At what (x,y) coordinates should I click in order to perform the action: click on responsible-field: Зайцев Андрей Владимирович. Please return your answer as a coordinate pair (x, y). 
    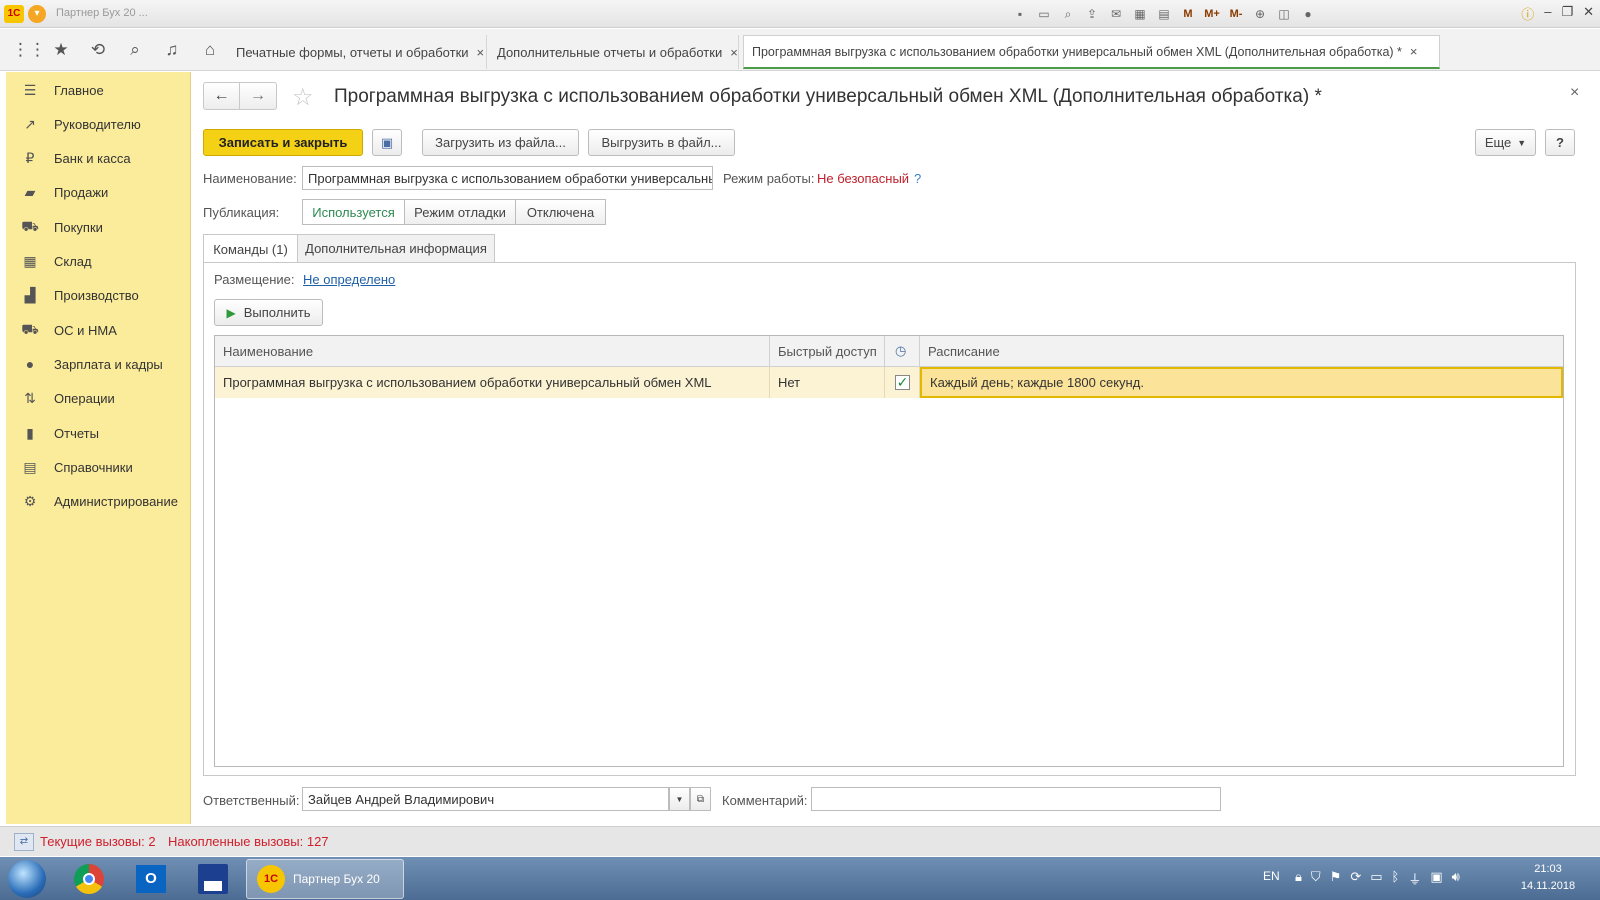
    Looking at the image, I should click on (485, 799).